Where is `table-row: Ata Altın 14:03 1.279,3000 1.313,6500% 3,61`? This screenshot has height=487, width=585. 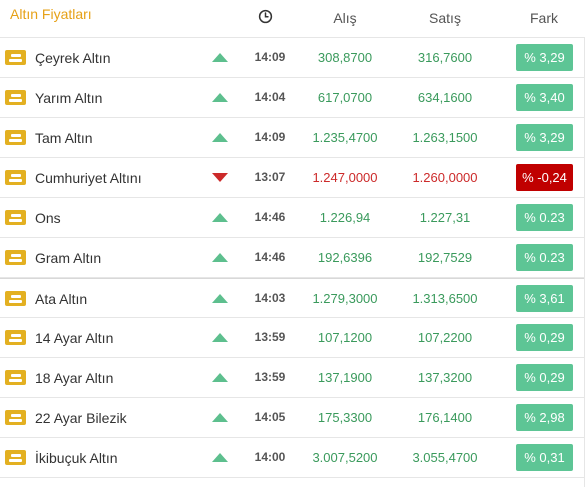
table-row: Ata Altın 14:03 1.279,3000 1.313,6500% 3,61 is located at coordinates (292, 298).